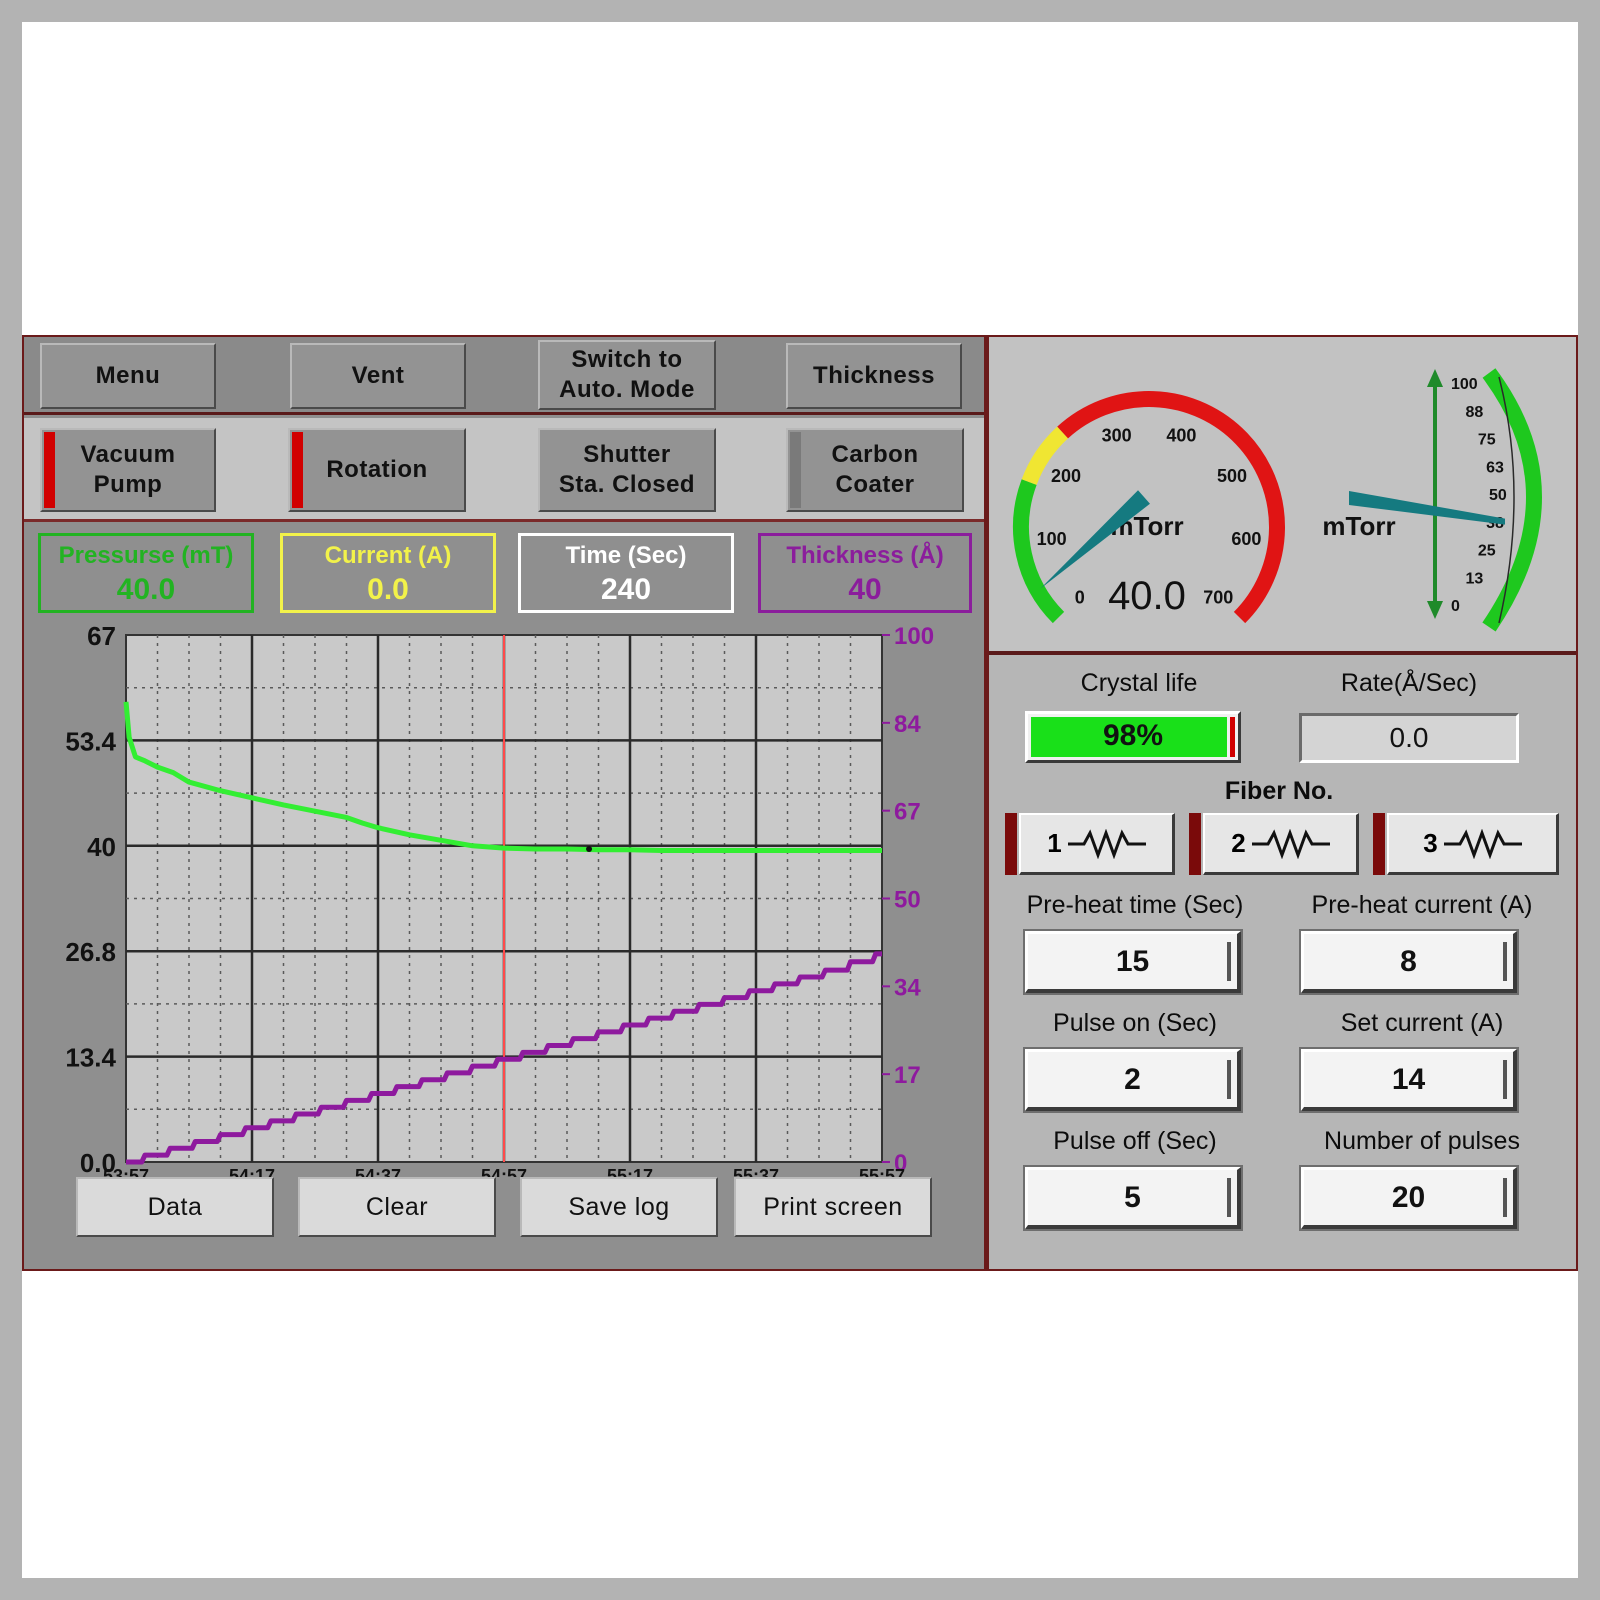 This screenshot has height=1600, width=1600. I want to click on preheat-current-label: Pre-heat current (A), so click(1422, 905).